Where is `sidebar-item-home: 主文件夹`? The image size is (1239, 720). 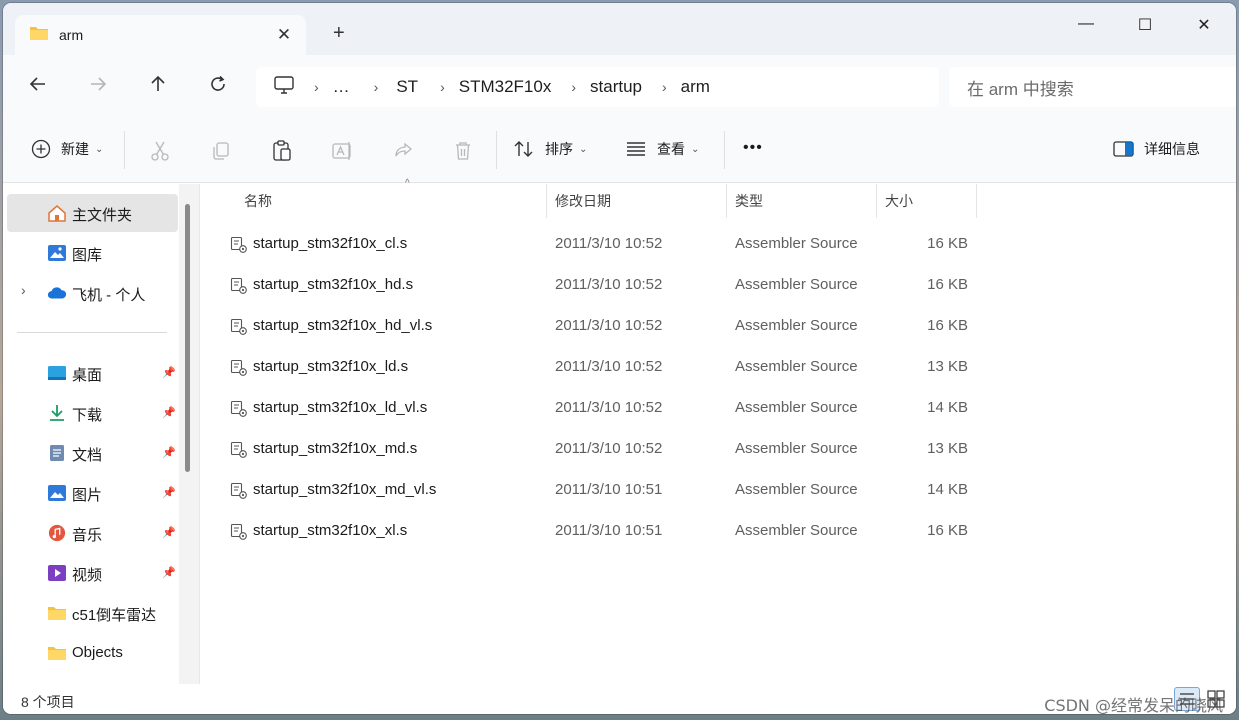
sidebar-item-home: 主文件夹 is located at coordinates (92, 213).